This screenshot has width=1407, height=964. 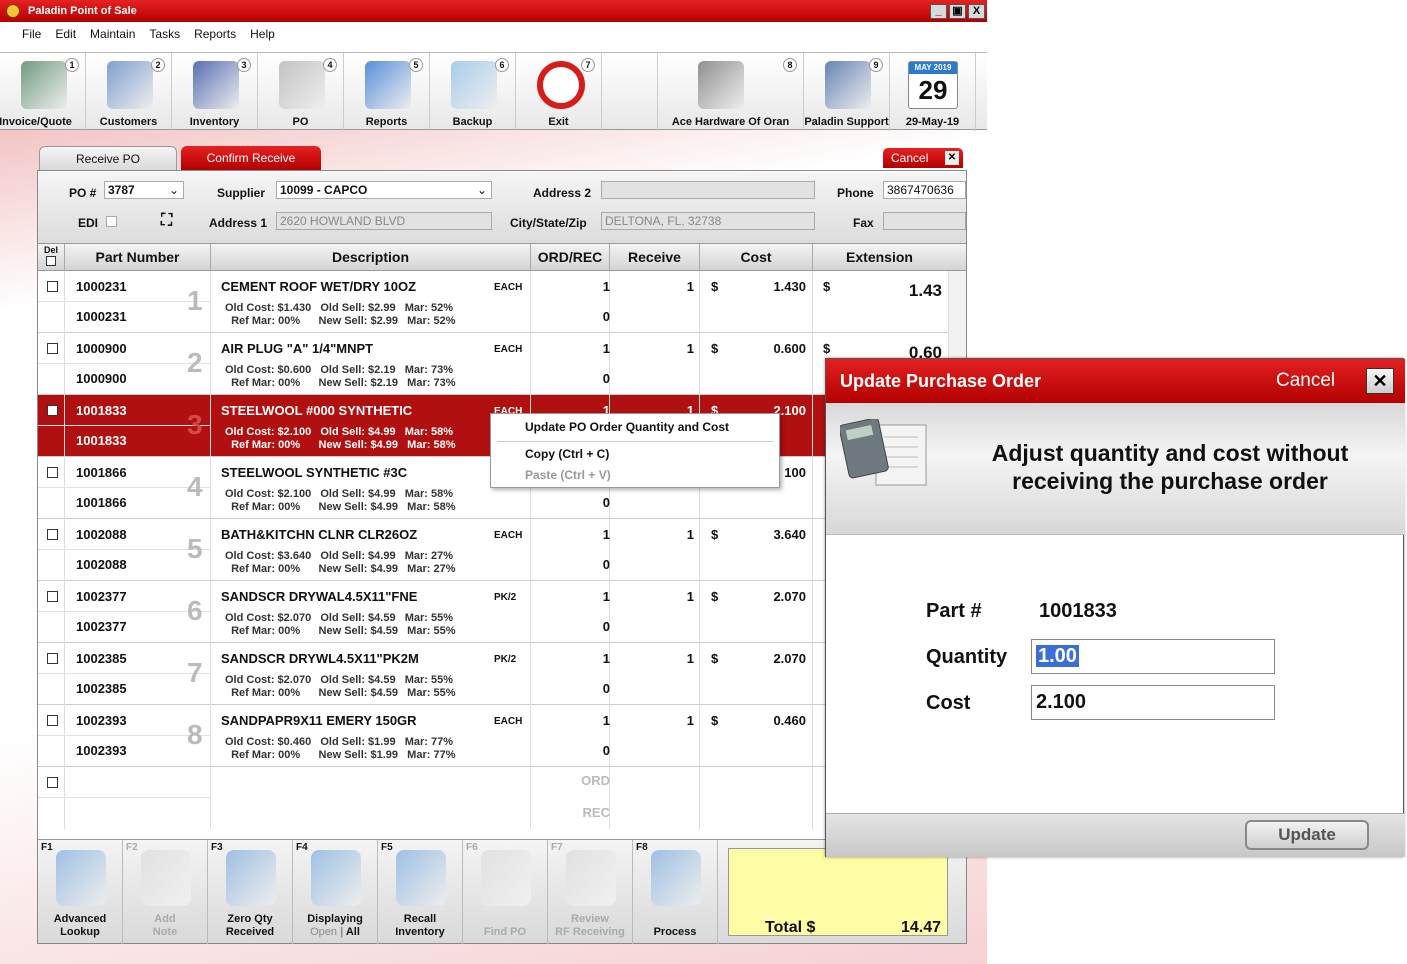 What do you see at coordinates (1307, 835) in the screenshot?
I see `update-button: Update` at bounding box center [1307, 835].